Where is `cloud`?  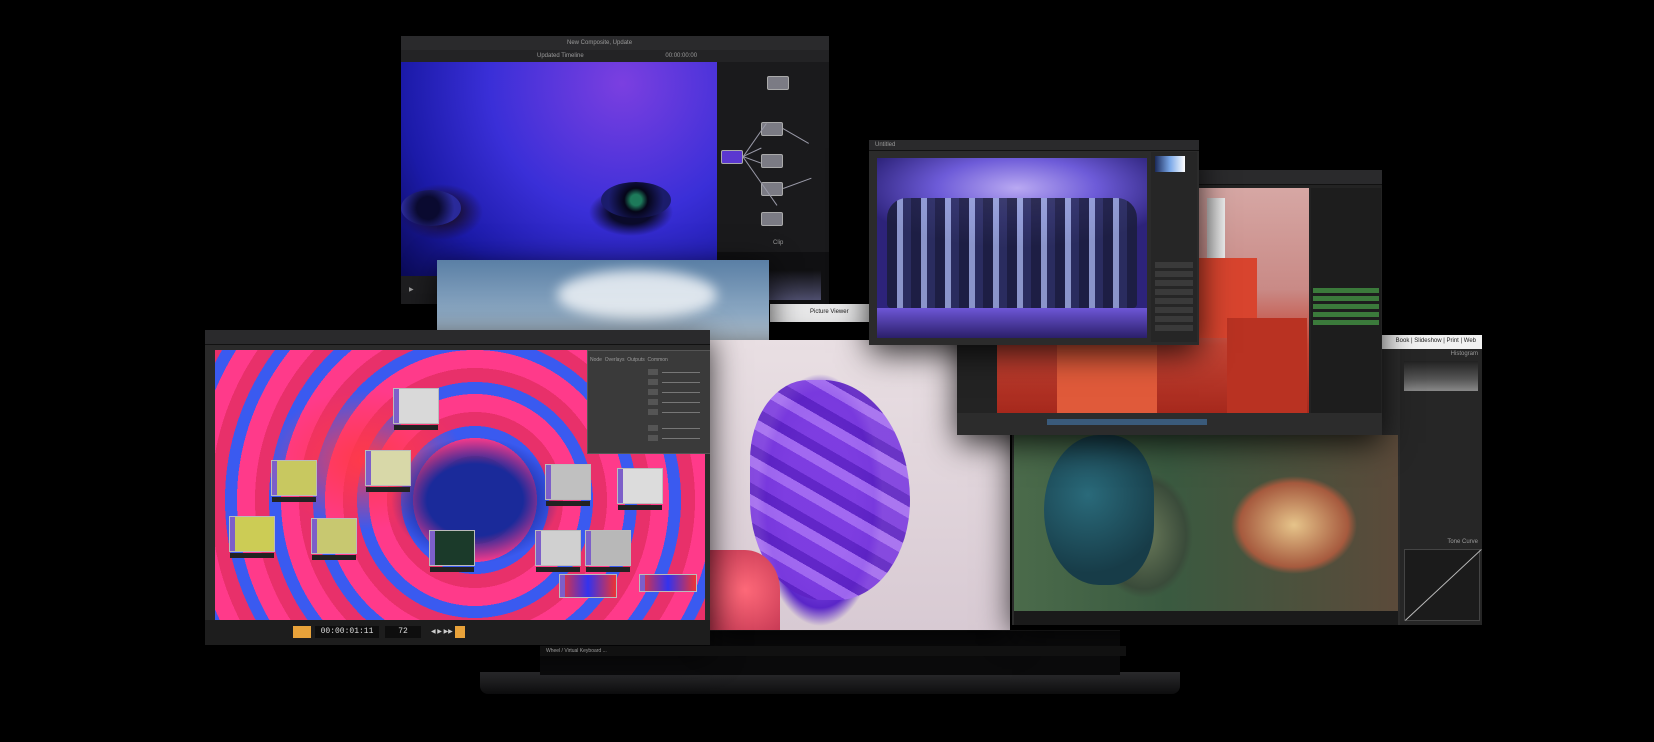
cloud is located at coordinates (637, 295).